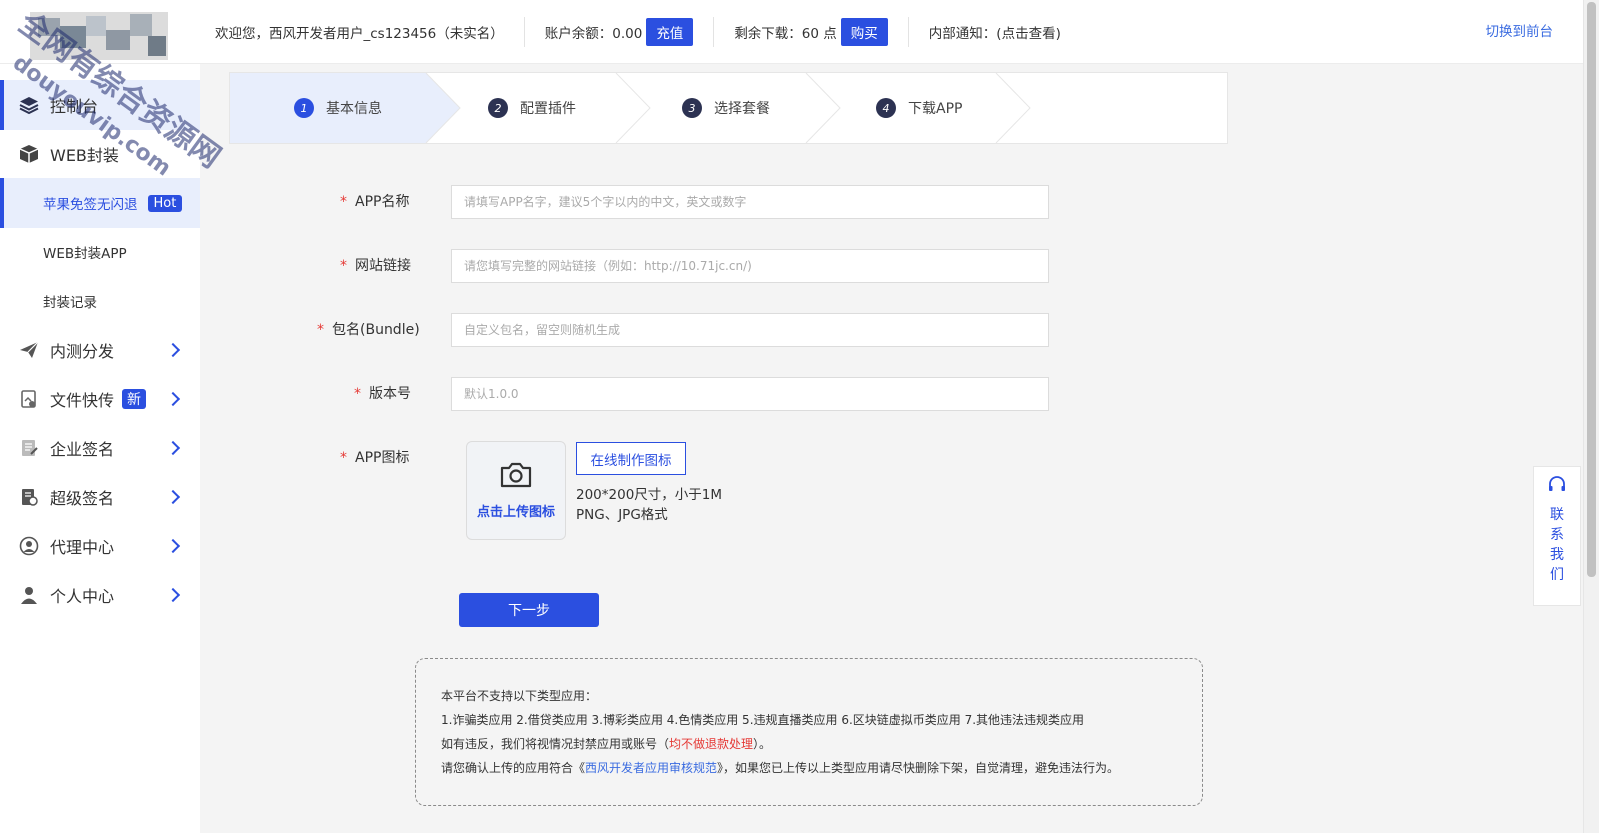 The height and width of the screenshot is (833, 1599). What do you see at coordinates (750, 266) in the screenshot?
I see `site-url-input` at bounding box center [750, 266].